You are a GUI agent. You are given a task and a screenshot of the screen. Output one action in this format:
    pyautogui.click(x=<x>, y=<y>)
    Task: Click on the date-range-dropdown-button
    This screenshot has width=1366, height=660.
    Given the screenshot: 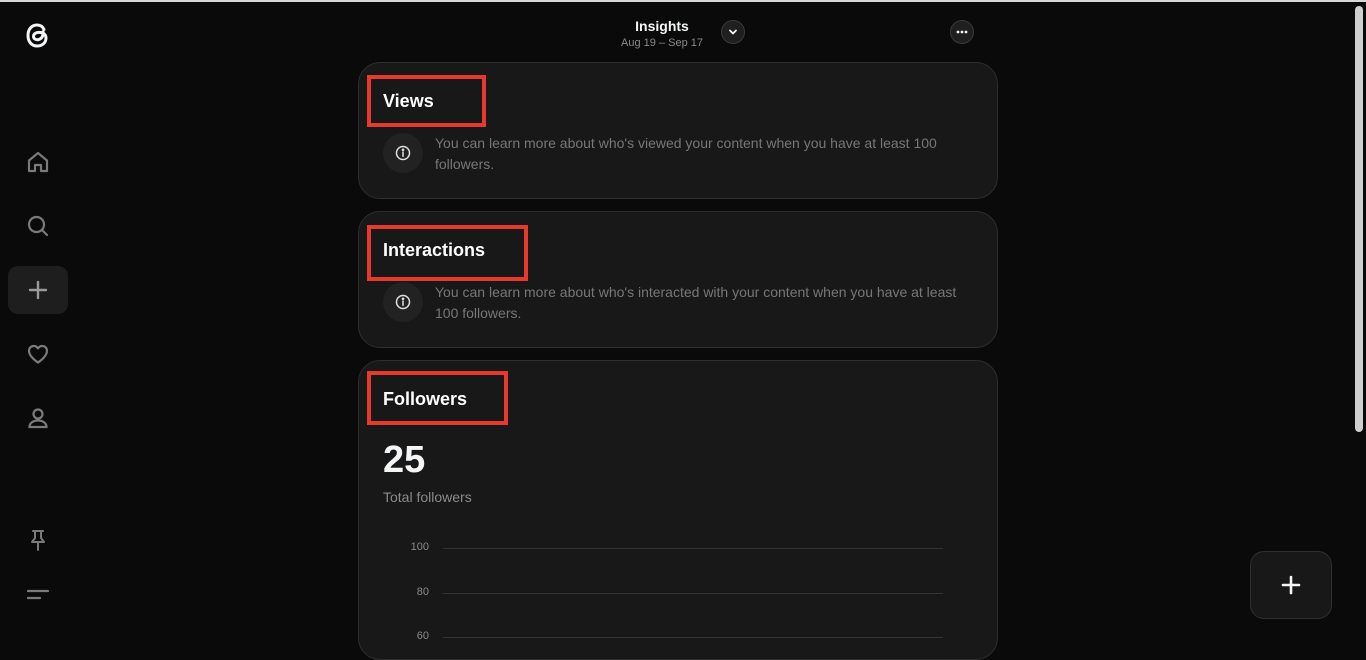 What is the action you would take?
    pyautogui.click(x=733, y=32)
    